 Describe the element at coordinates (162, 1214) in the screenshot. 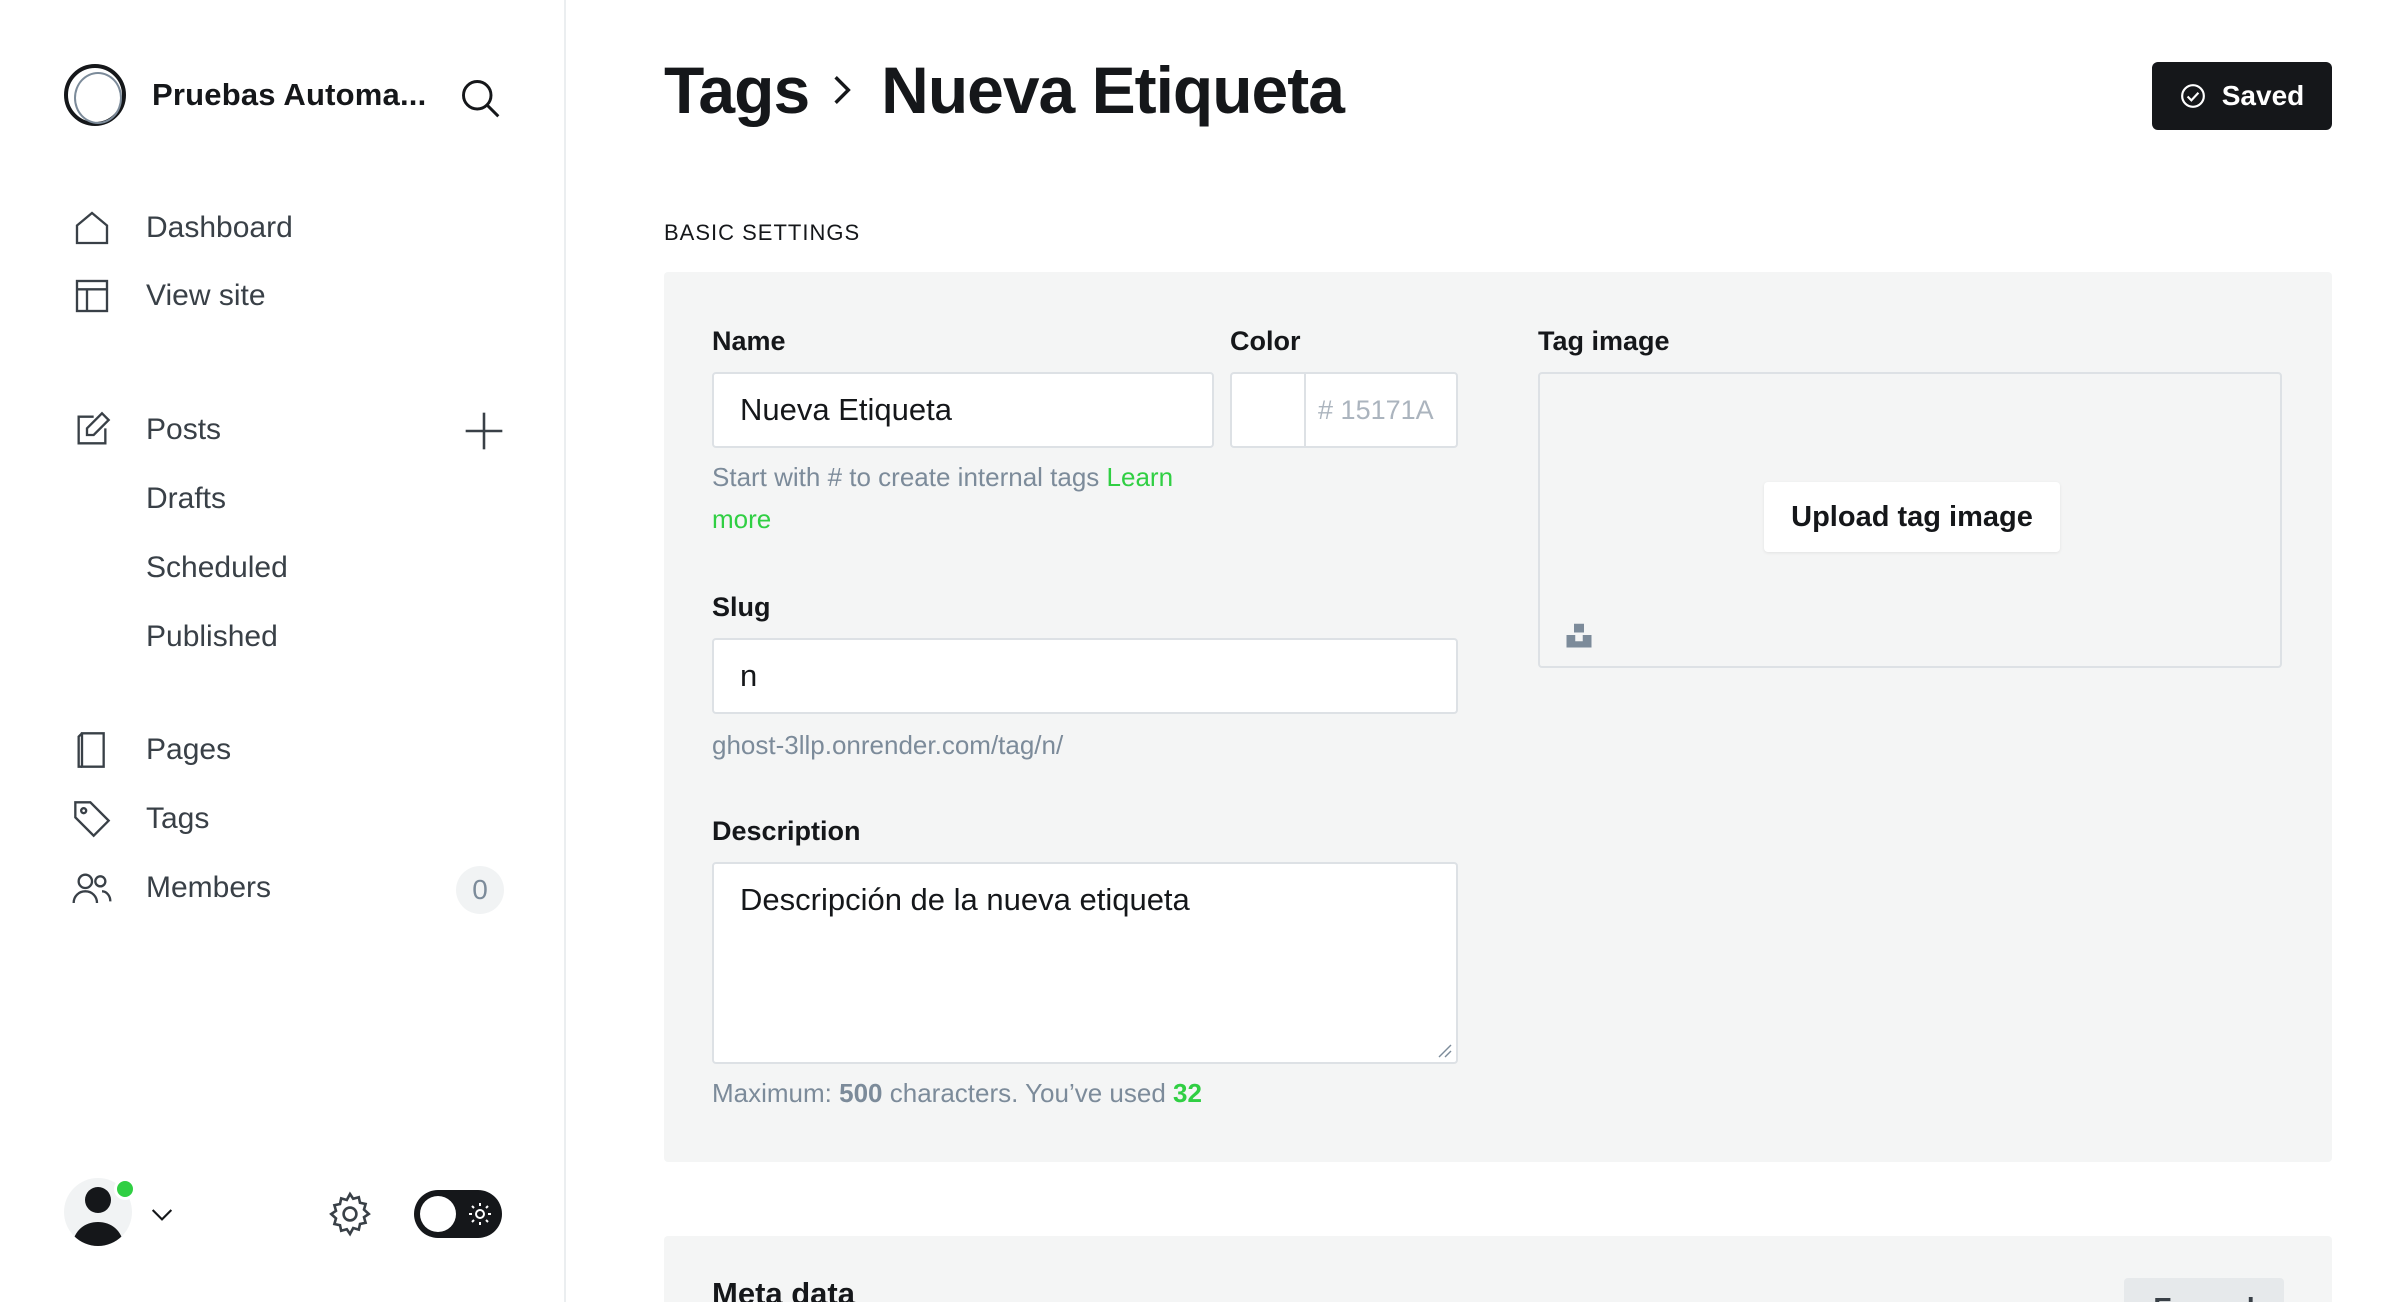

I see `chevron-down-icon` at that location.